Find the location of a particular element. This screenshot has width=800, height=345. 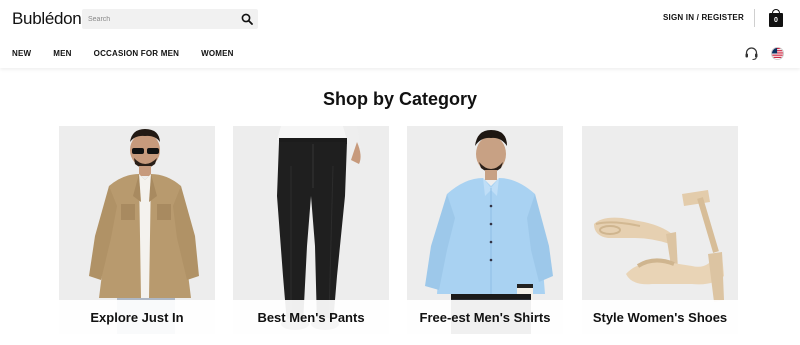

category-label: Free-est Men's Shirts is located at coordinates (485, 317).